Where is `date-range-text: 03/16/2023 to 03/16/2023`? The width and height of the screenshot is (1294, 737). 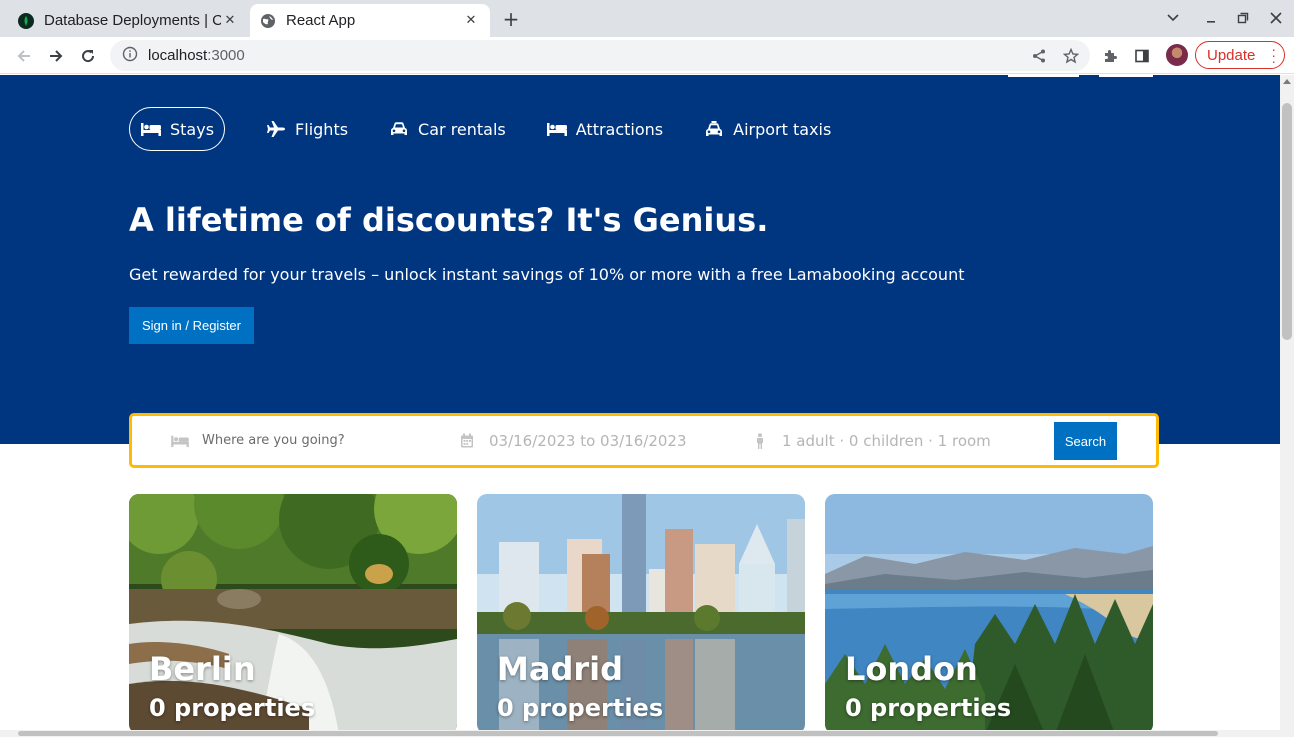
date-range-text: 03/16/2023 to 03/16/2023 is located at coordinates (588, 440).